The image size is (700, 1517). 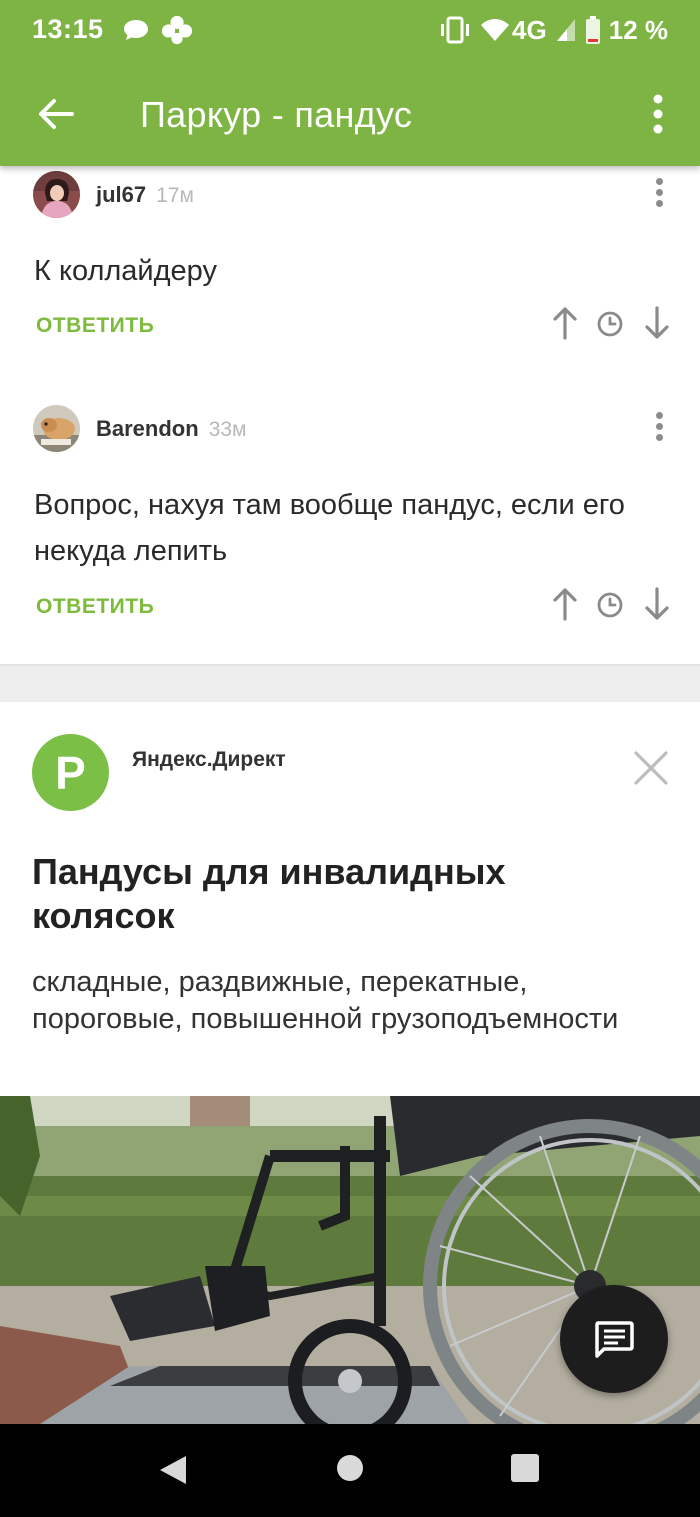 What do you see at coordinates (68, 29) in the screenshot?
I see `status-time: 13:15` at bounding box center [68, 29].